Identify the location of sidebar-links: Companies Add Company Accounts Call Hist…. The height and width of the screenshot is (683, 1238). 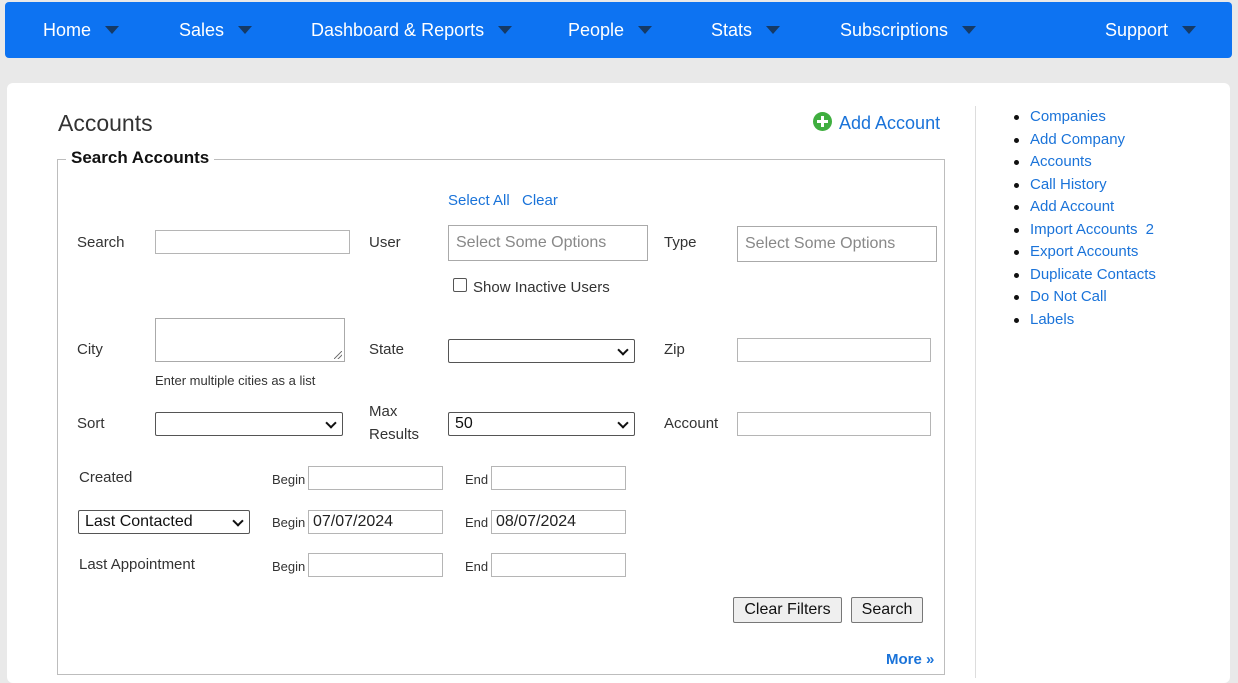
(1084, 218).